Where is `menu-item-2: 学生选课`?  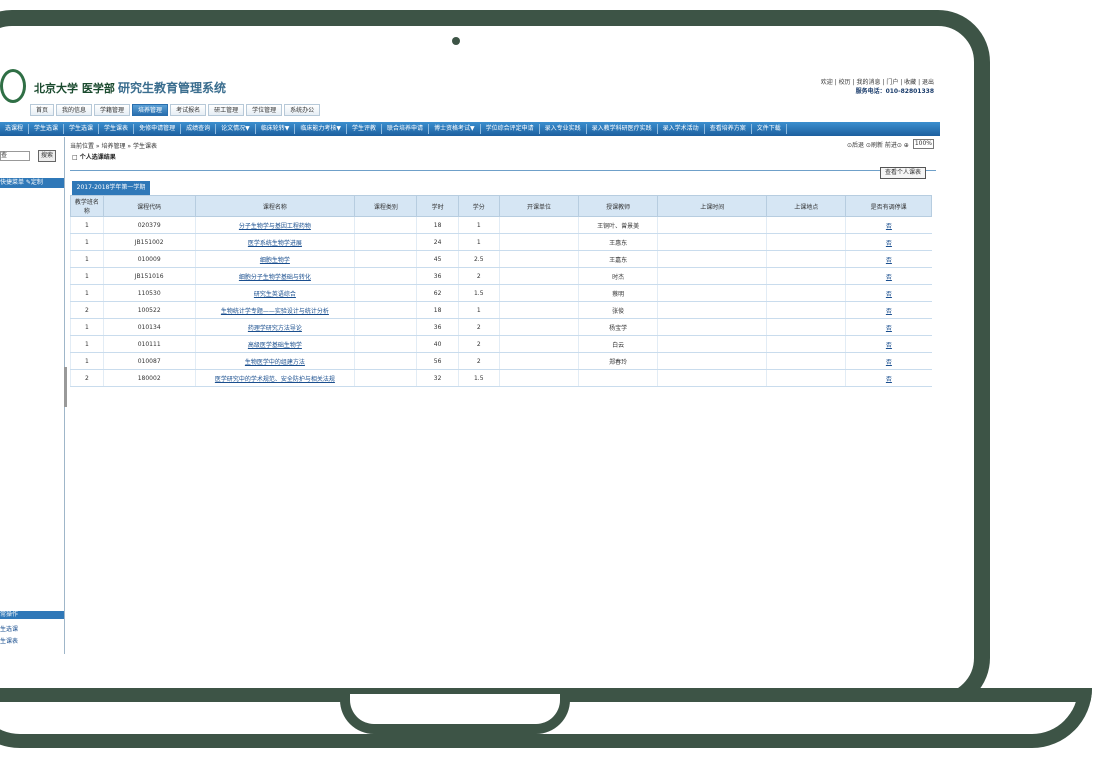
menu-item-2: 学生选课 is located at coordinates (82, 129).